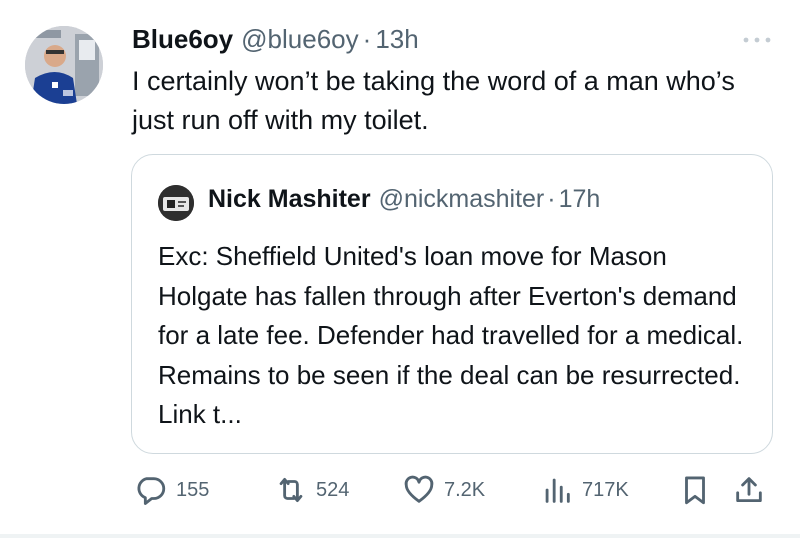 This screenshot has height=538, width=800. Describe the element at coordinates (193, 489) in the screenshot. I see `reply-count: 155` at that location.